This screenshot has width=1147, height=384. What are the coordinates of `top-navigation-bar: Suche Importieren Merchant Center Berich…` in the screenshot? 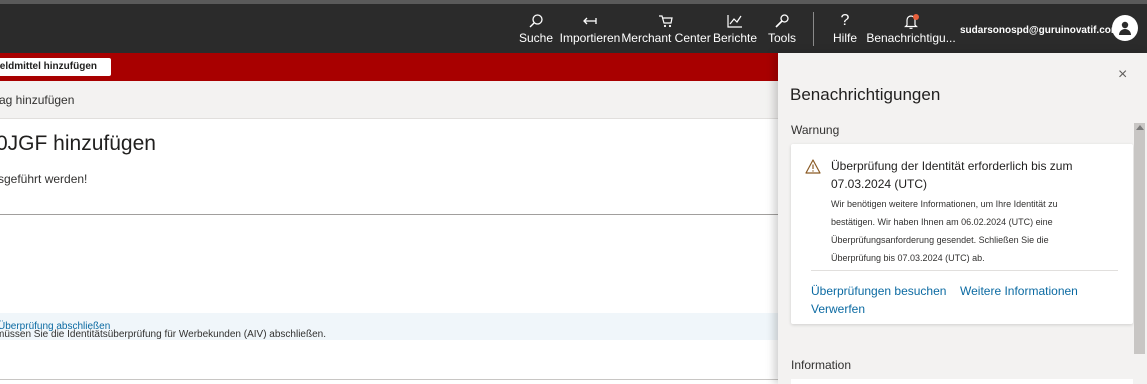 It's located at (573, 28).